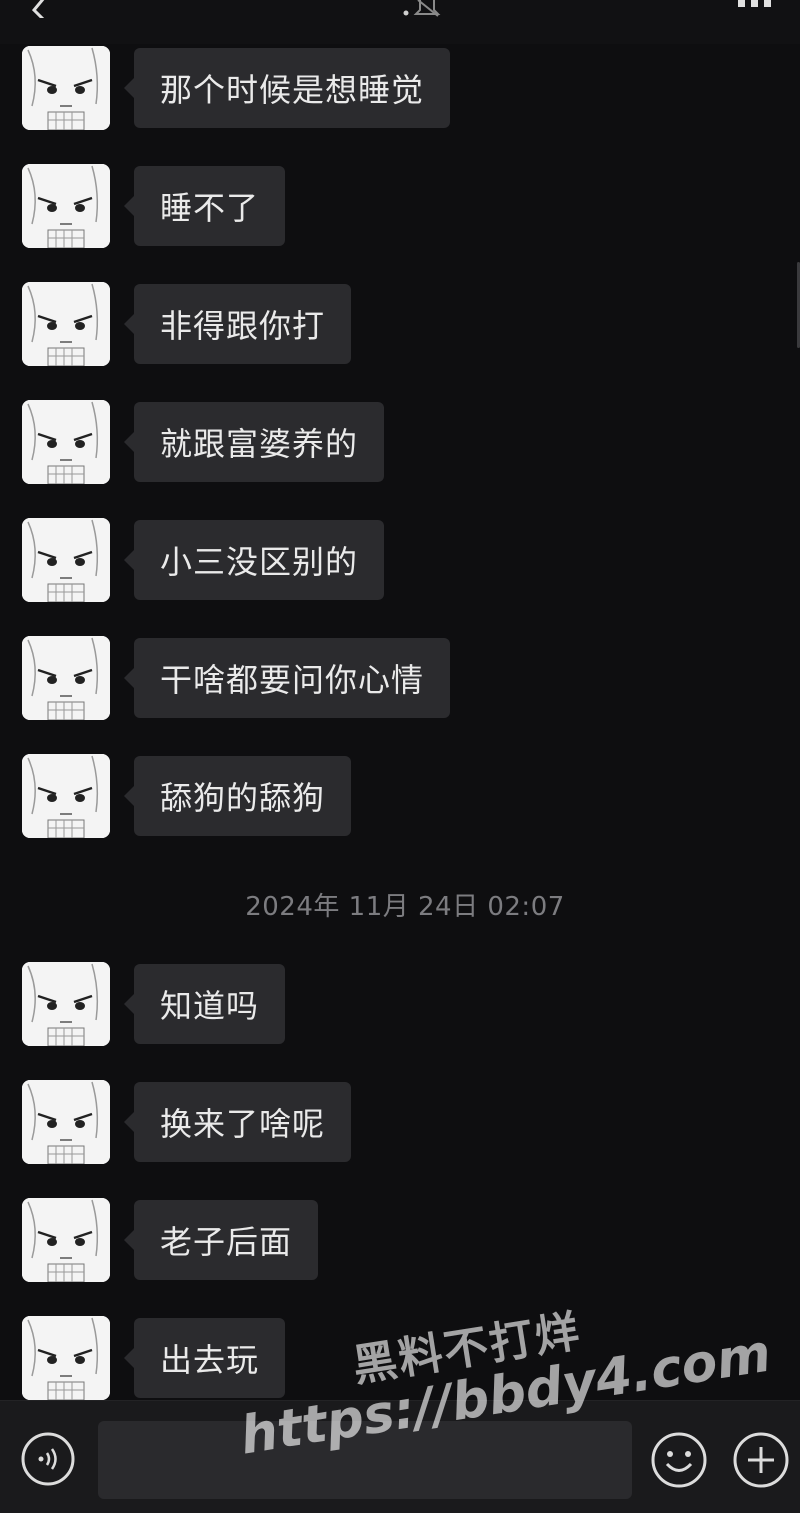 This screenshot has height=1513, width=800. I want to click on muted-bell-icon, so click(422, 8).